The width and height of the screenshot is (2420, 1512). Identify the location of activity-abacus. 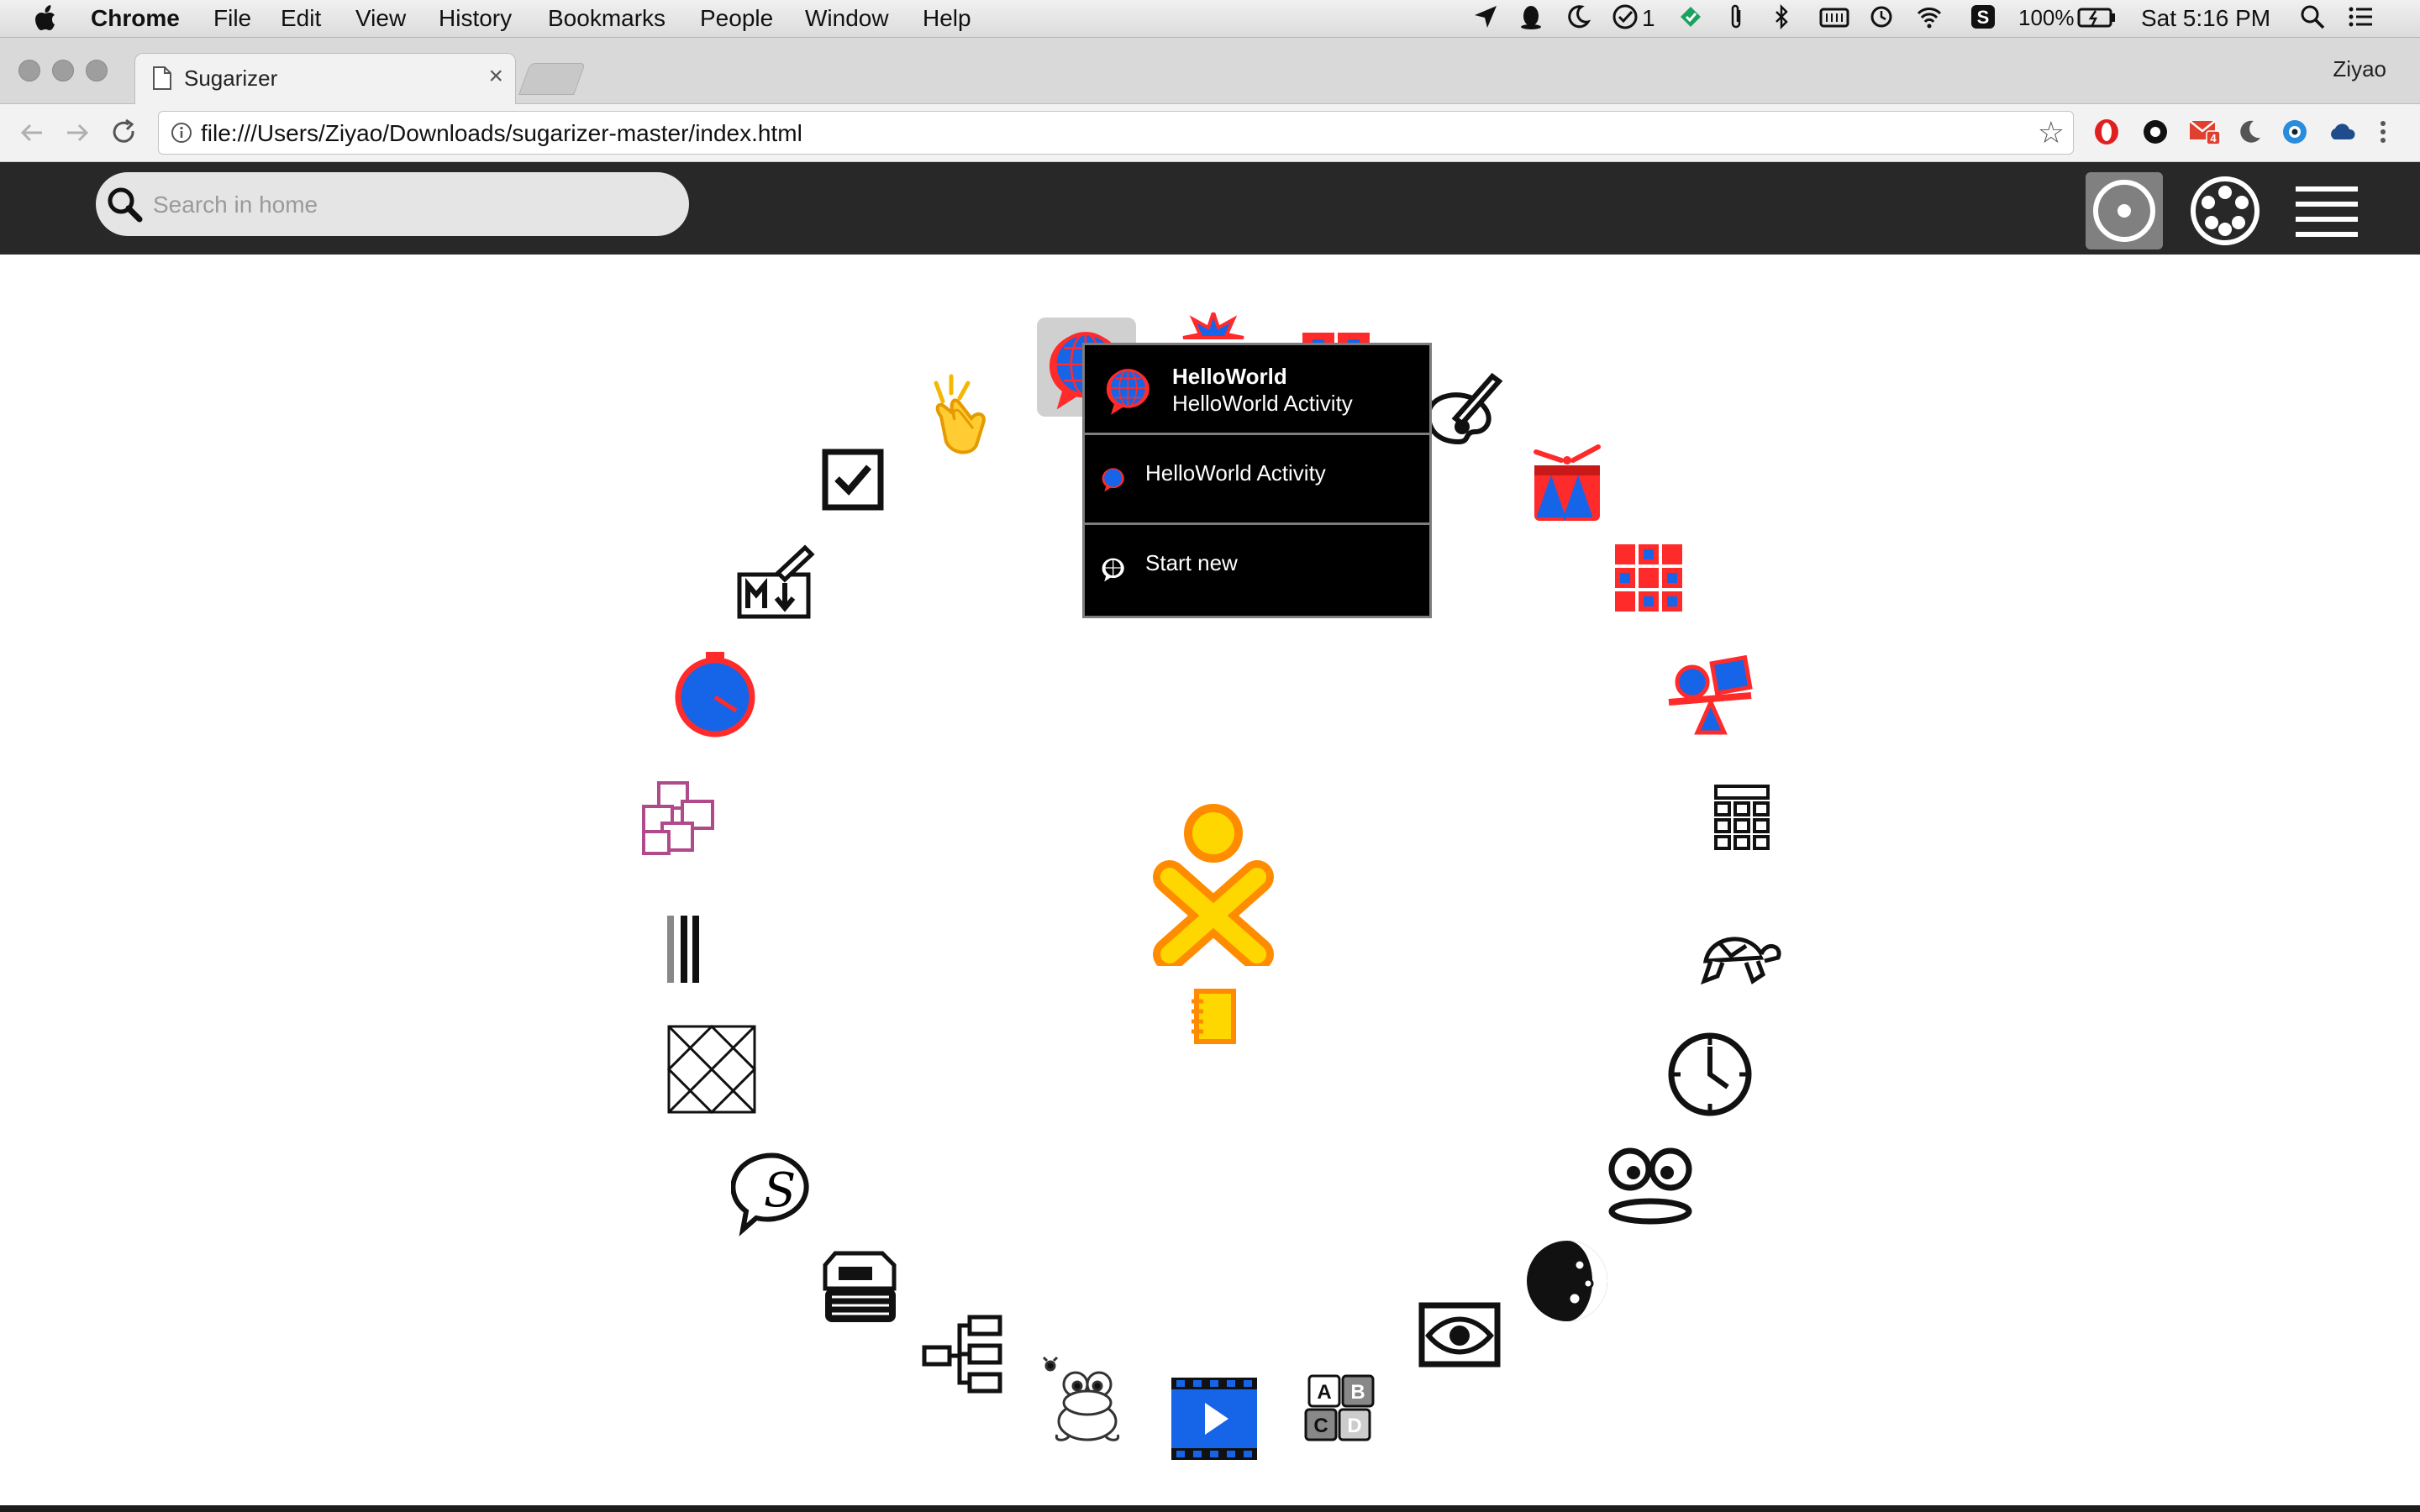
(683, 950).